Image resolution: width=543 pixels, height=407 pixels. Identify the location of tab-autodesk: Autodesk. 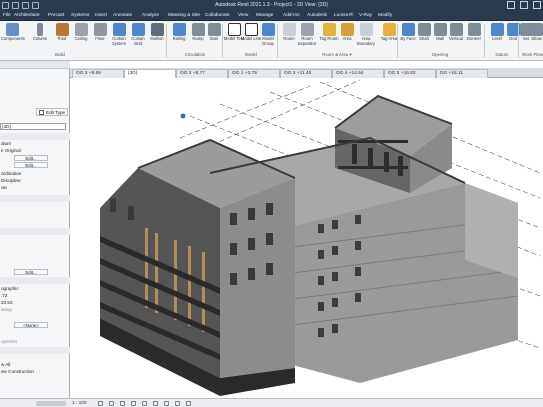
(317, 15).